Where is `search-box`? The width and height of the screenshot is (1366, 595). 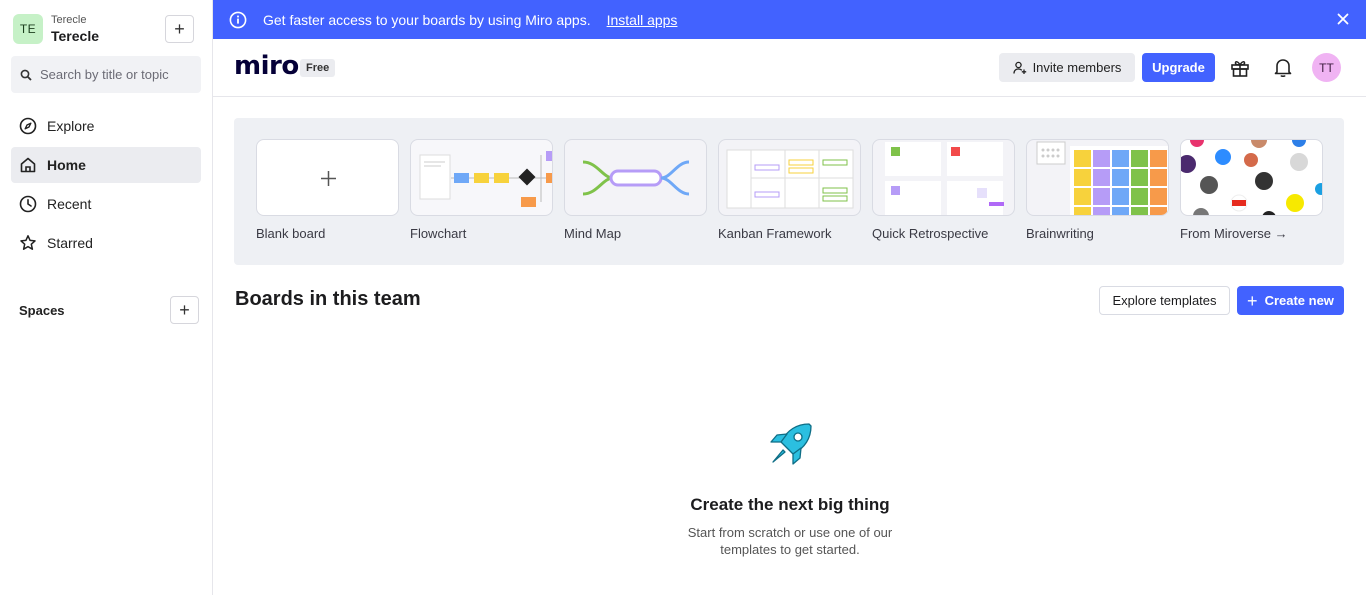 search-box is located at coordinates (106, 74).